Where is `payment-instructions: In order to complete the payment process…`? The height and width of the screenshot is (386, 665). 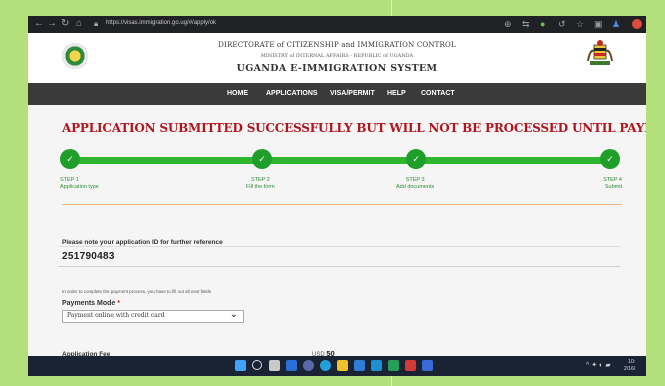 payment-instructions: In order to complete the payment process… is located at coordinates (137, 291).